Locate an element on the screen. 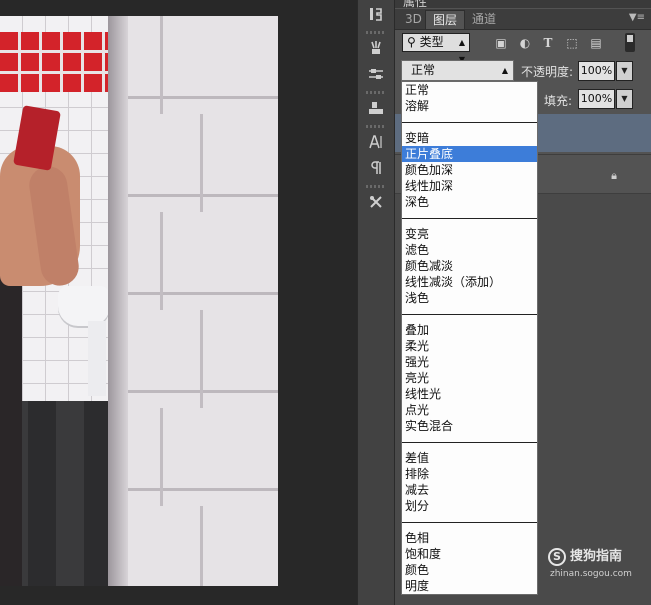 The height and width of the screenshot is (605, 651). blend-option: 划分 is located at coordinates (469, 506).